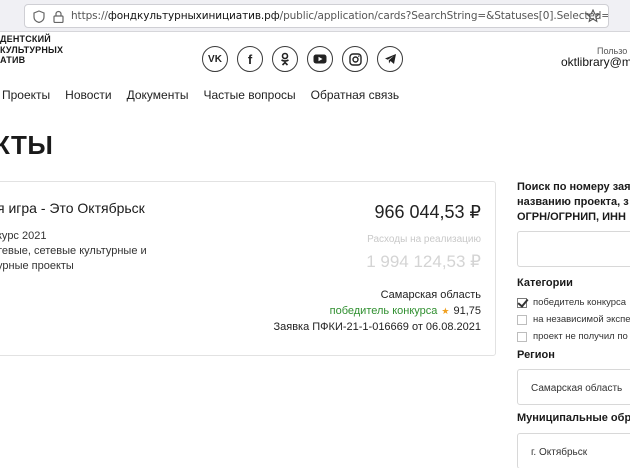 The height and width of the screenshot is (468, 630). I want to click on facebook-icon-label: f, so click(250, 59).